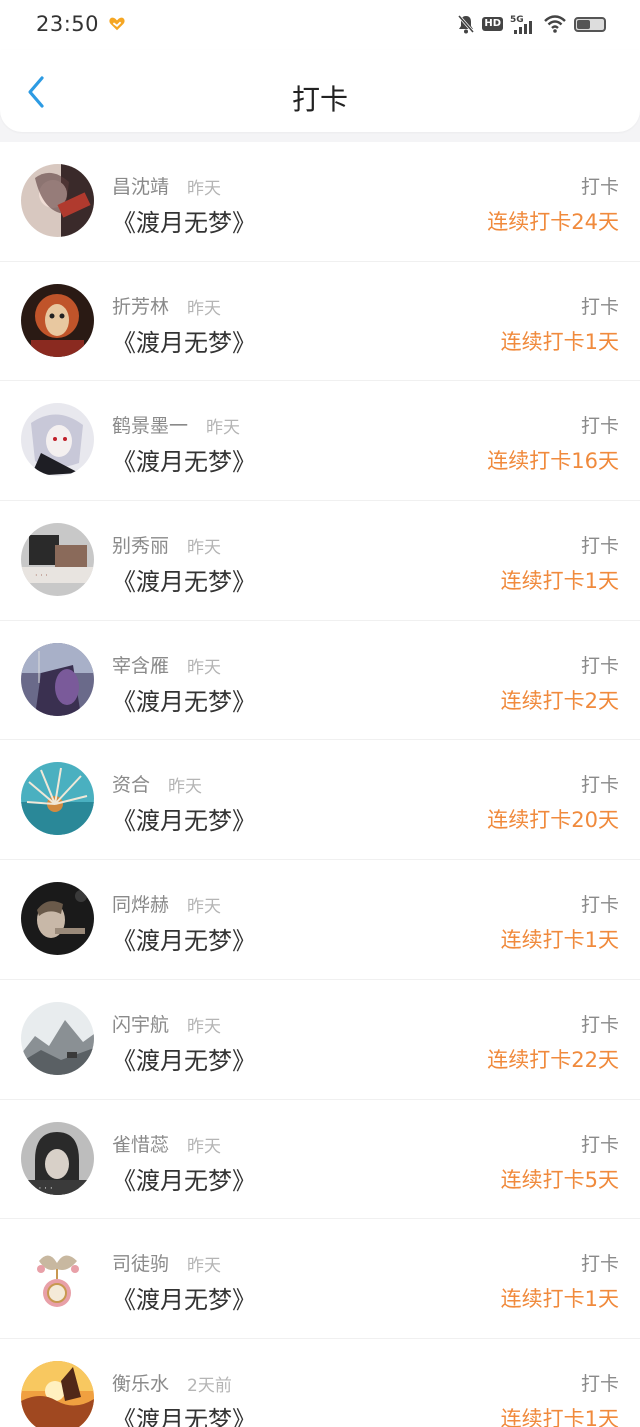  Describe the element at coordinates (140, 185) in the screenshot. I see `username: 昌沈靖` at that location.